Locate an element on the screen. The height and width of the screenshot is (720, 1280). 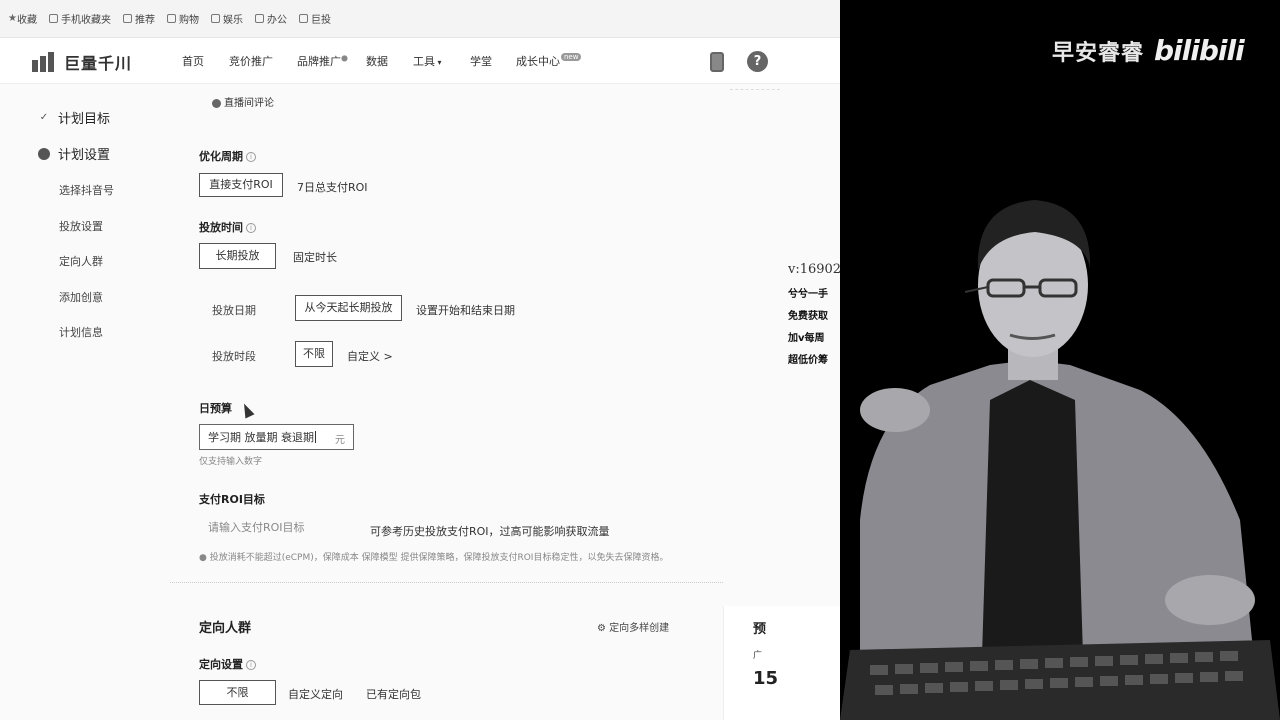
bookmark-item: 购物 is located at coordinates (182, 18).